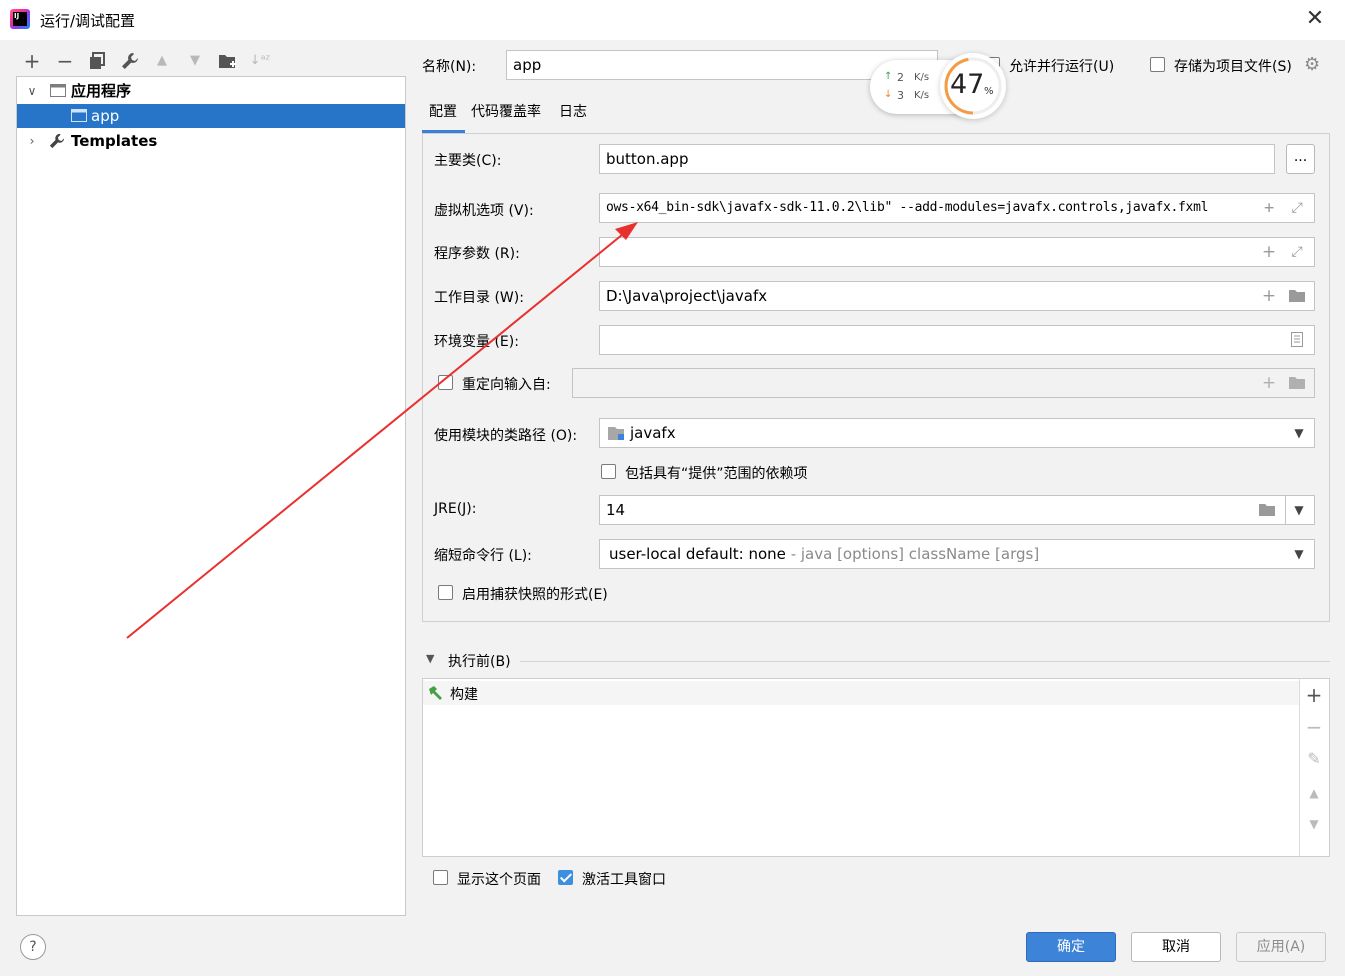  I want to click on tree-item-app: app, so click(211, 116).